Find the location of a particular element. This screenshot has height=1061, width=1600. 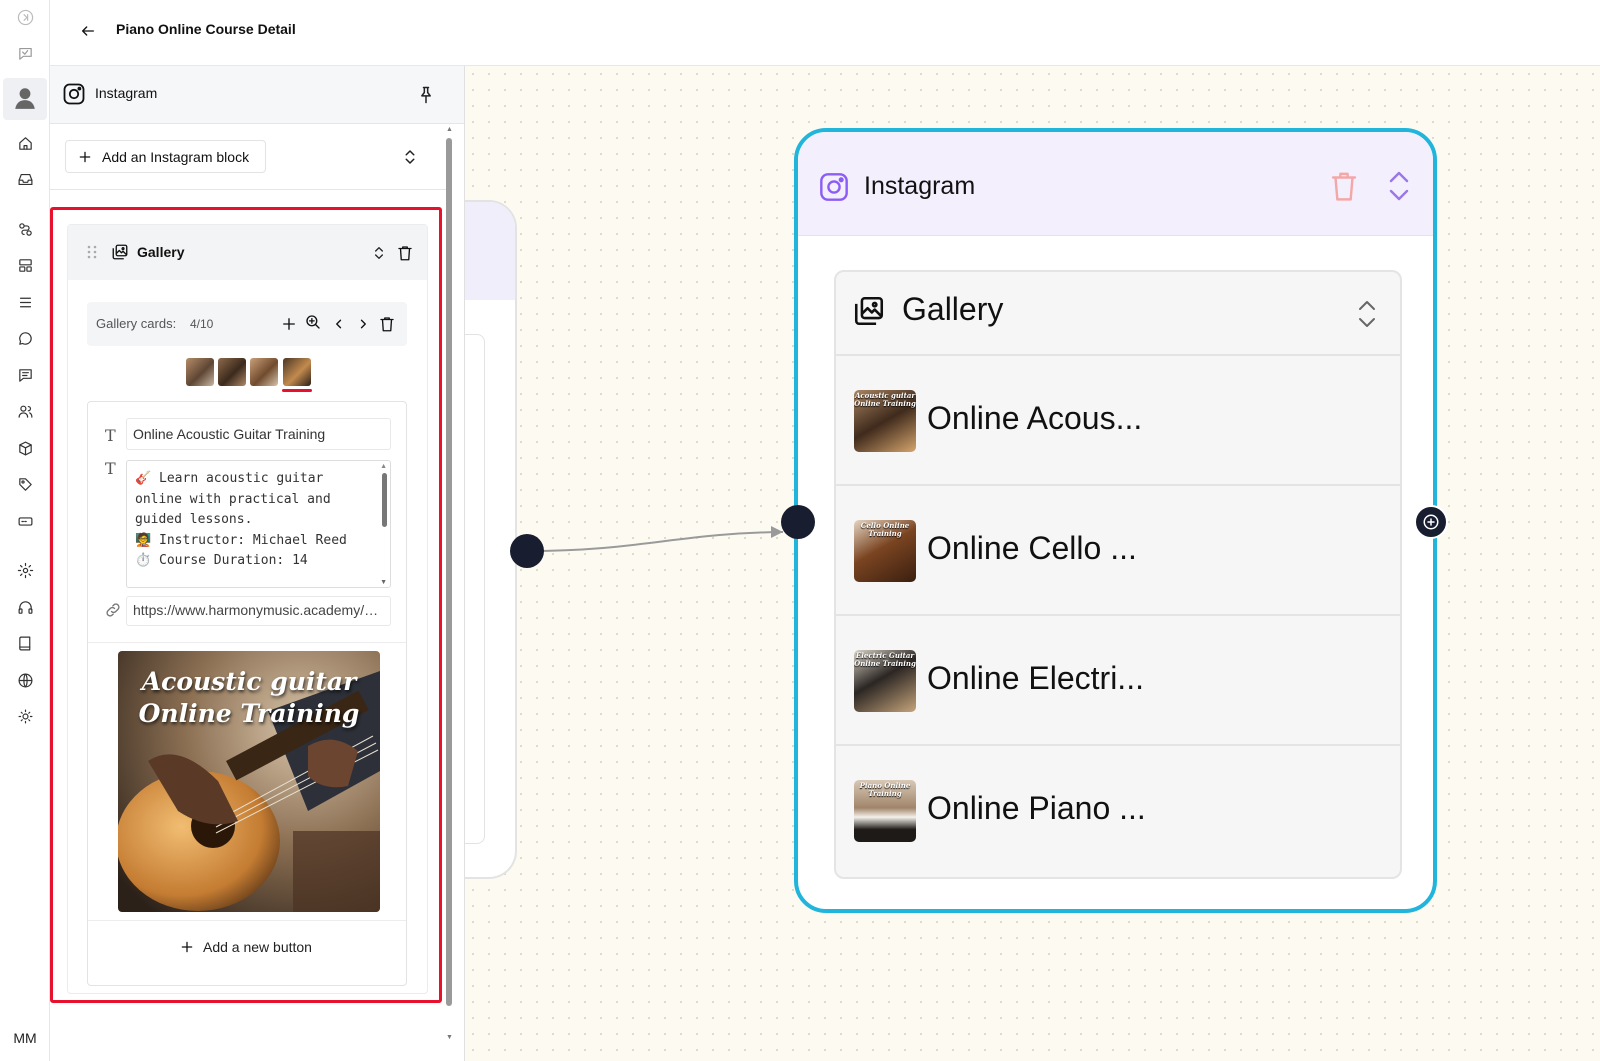

next-card-button is located at coordinates (363, 324).